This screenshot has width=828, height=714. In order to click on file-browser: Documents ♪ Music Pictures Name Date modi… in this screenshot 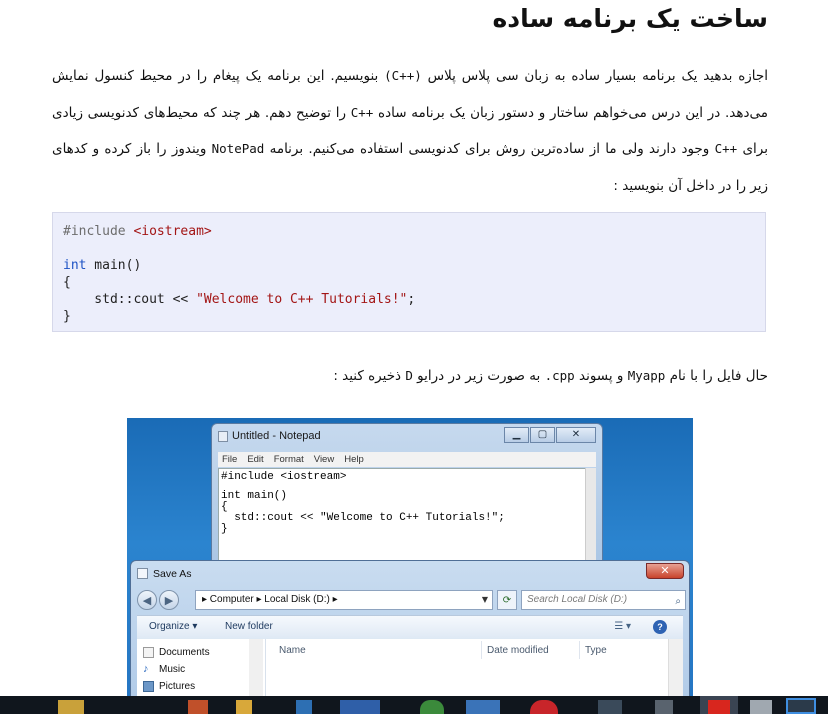, I will do `click(410, 667)`.